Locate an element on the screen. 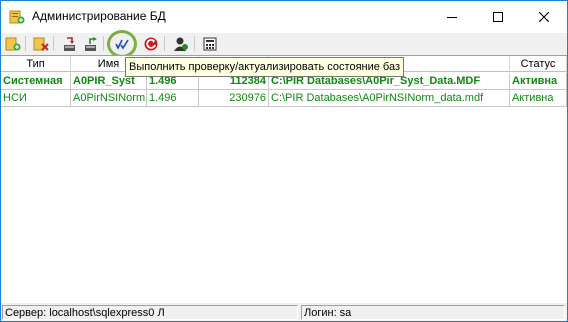  attach-database-button is located at coordinates (91, 43).